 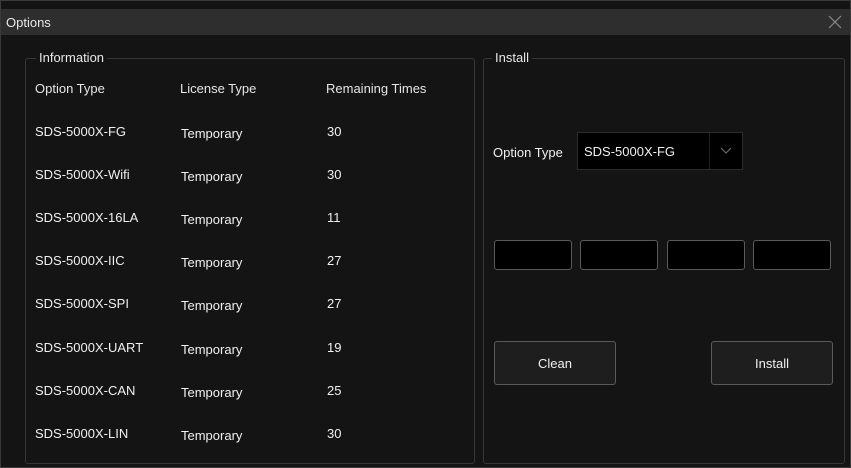 What do you see at coordinates (85, 390) in the screenshot?
I see `cell-option-type: SDS-5000X-CAN` at bounding box center [85, 390].